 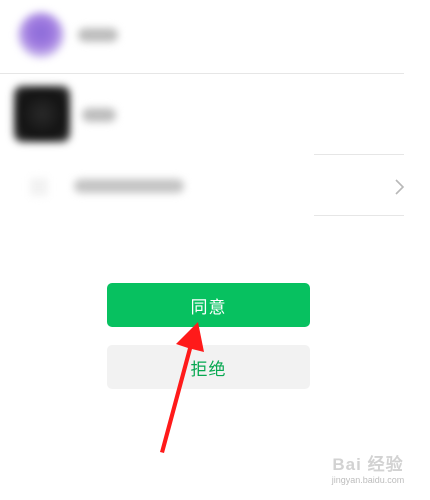 I want to click on chevron-right-icon, so click(x=399, y=187).